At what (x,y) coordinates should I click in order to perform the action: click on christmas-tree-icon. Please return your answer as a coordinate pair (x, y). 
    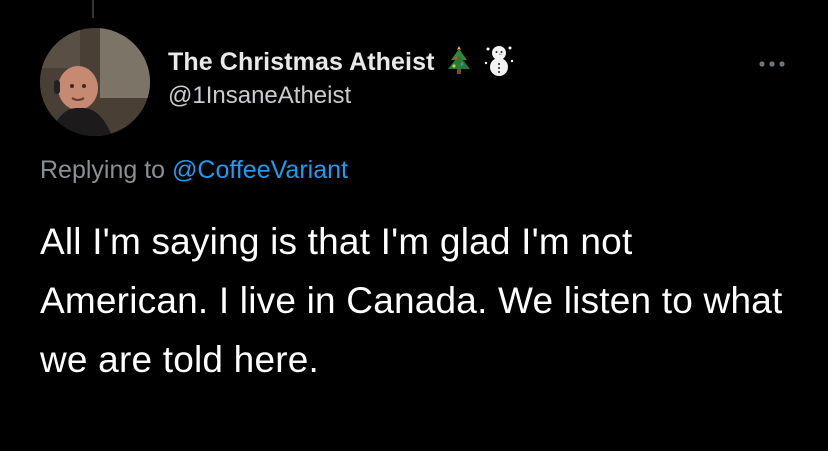
    Looking at the image, I should click on (459, 62).